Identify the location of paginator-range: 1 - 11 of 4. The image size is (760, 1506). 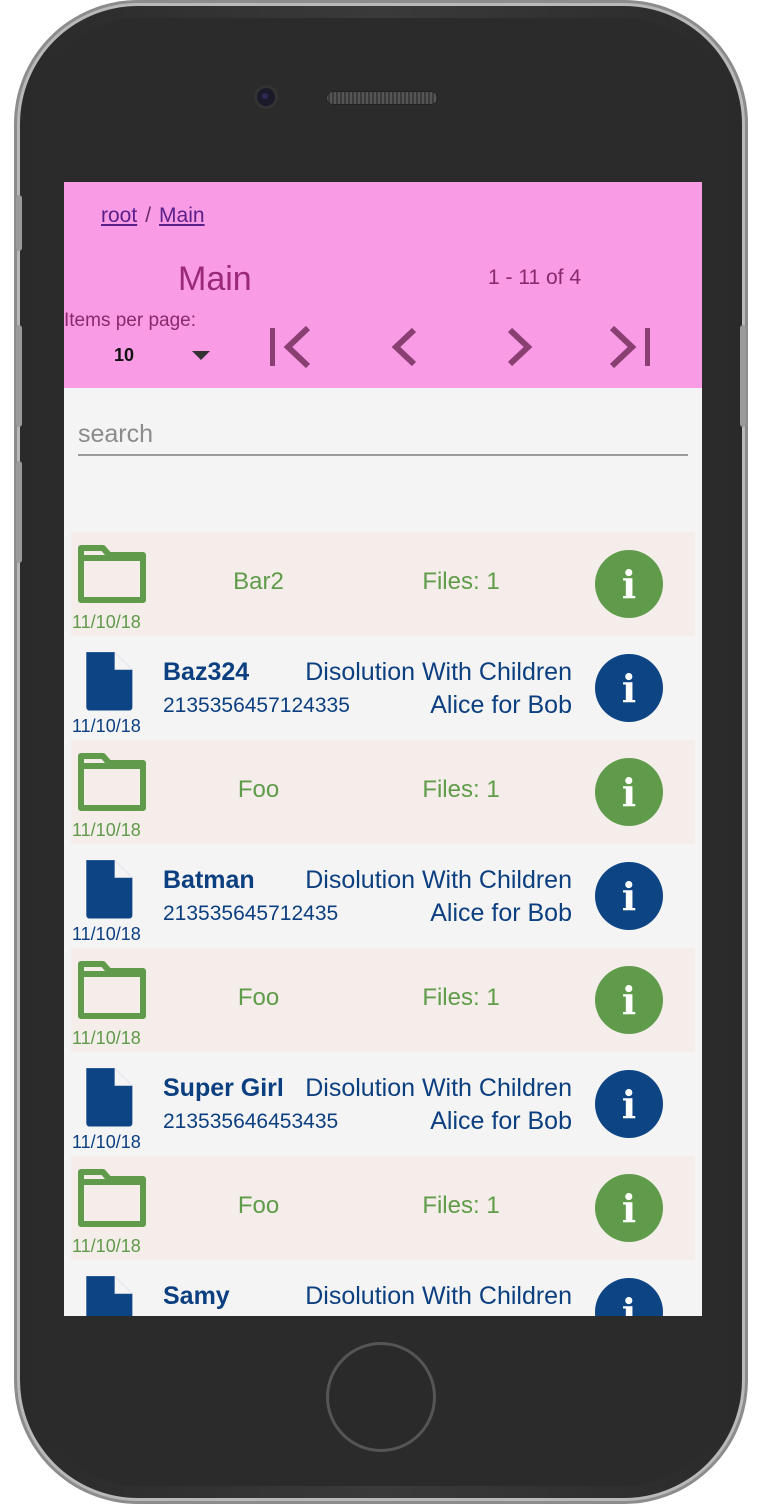
(535, 277).